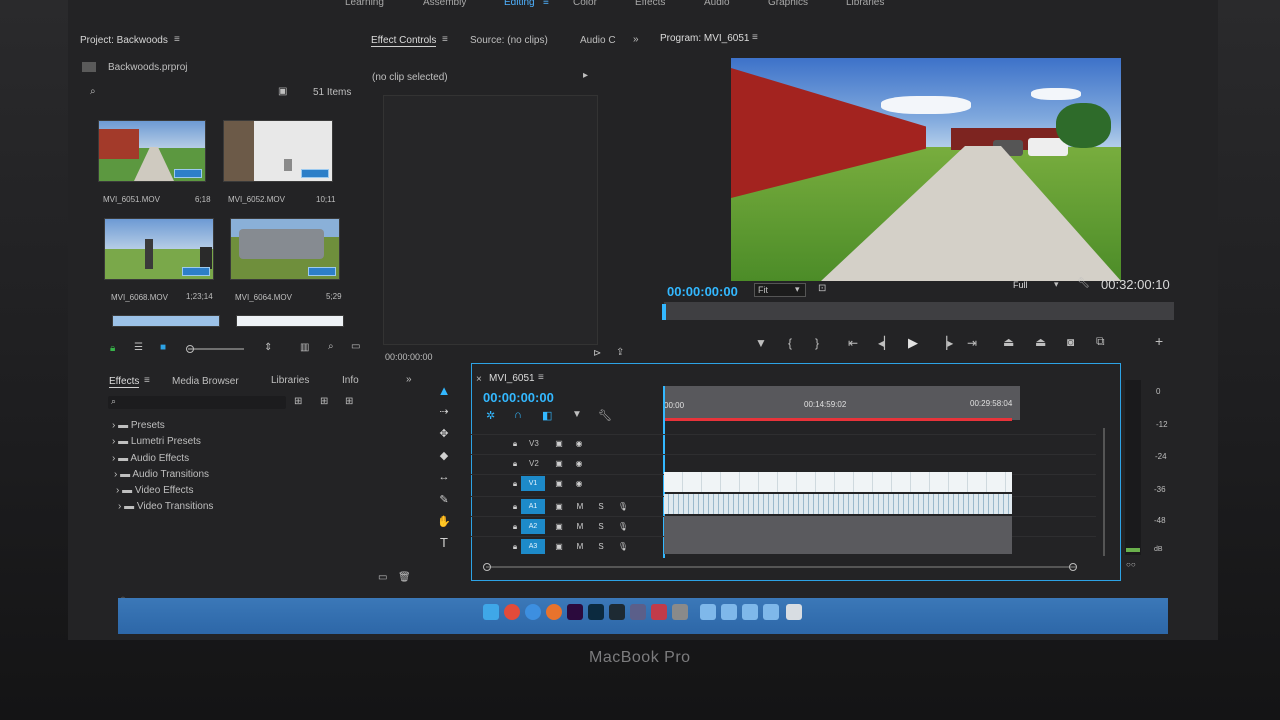 The height and width of the screenshot is (720, 1280). What do you see at coordinates (794, 612) in the screenshot?
I see `trash-icon` at bounding box center [794, 612].